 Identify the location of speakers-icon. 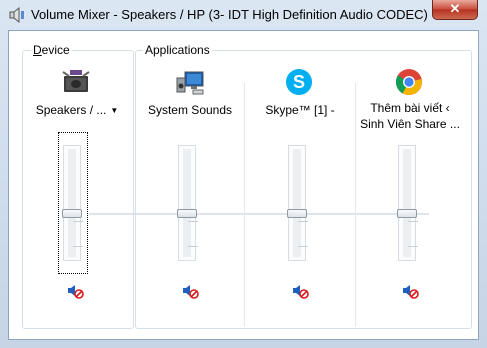
(76, 82).